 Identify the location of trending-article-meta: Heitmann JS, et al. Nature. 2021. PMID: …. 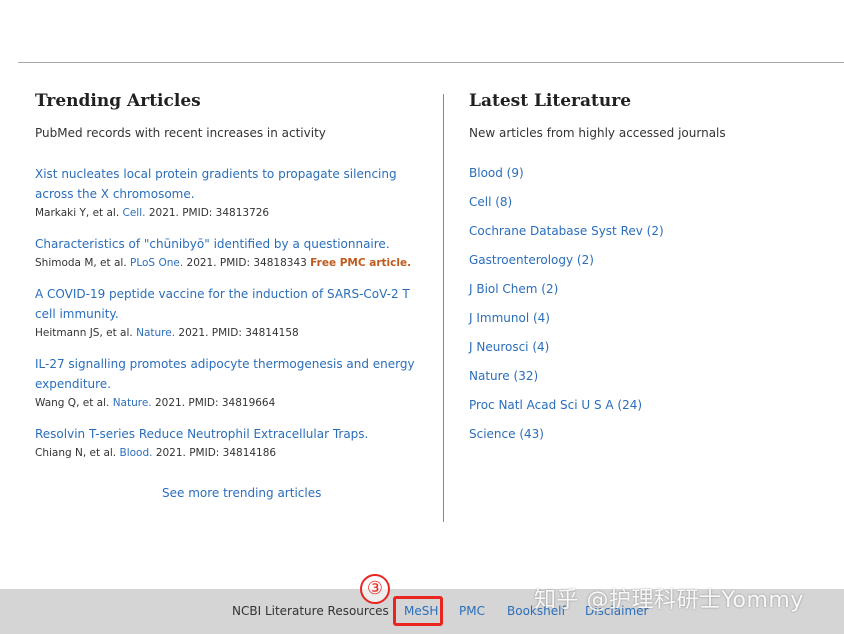
(167, 333).